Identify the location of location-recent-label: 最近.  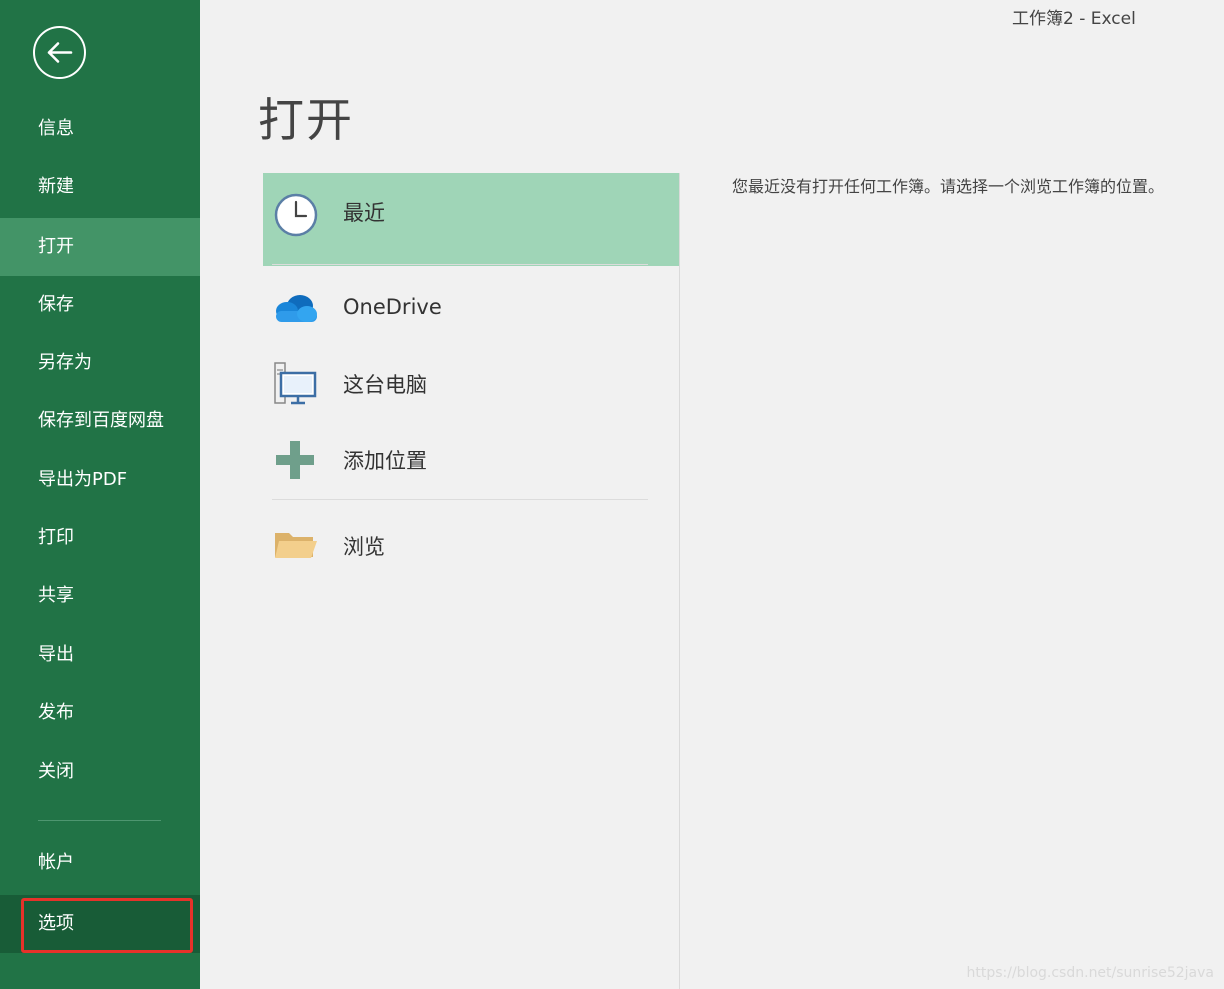
(364, 213).